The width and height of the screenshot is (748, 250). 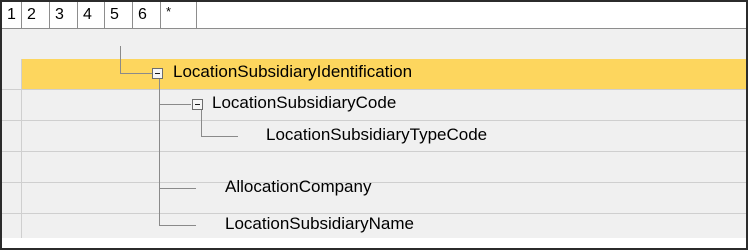 I want to click on level-tab-5: 5, so click(x=119, y=15).